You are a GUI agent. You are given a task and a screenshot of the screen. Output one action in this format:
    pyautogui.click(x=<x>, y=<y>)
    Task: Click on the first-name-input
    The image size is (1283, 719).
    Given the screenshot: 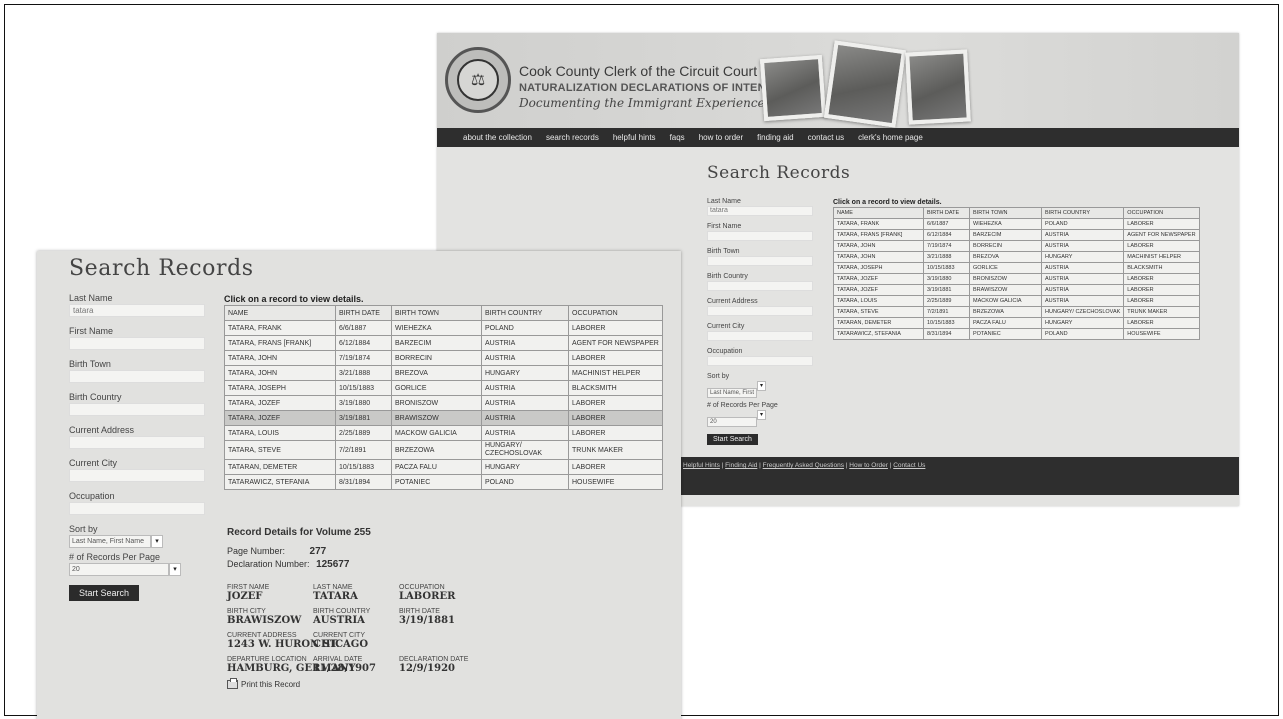 What is the action you would take?
    pyautogui.click(x=760, y=236)
    